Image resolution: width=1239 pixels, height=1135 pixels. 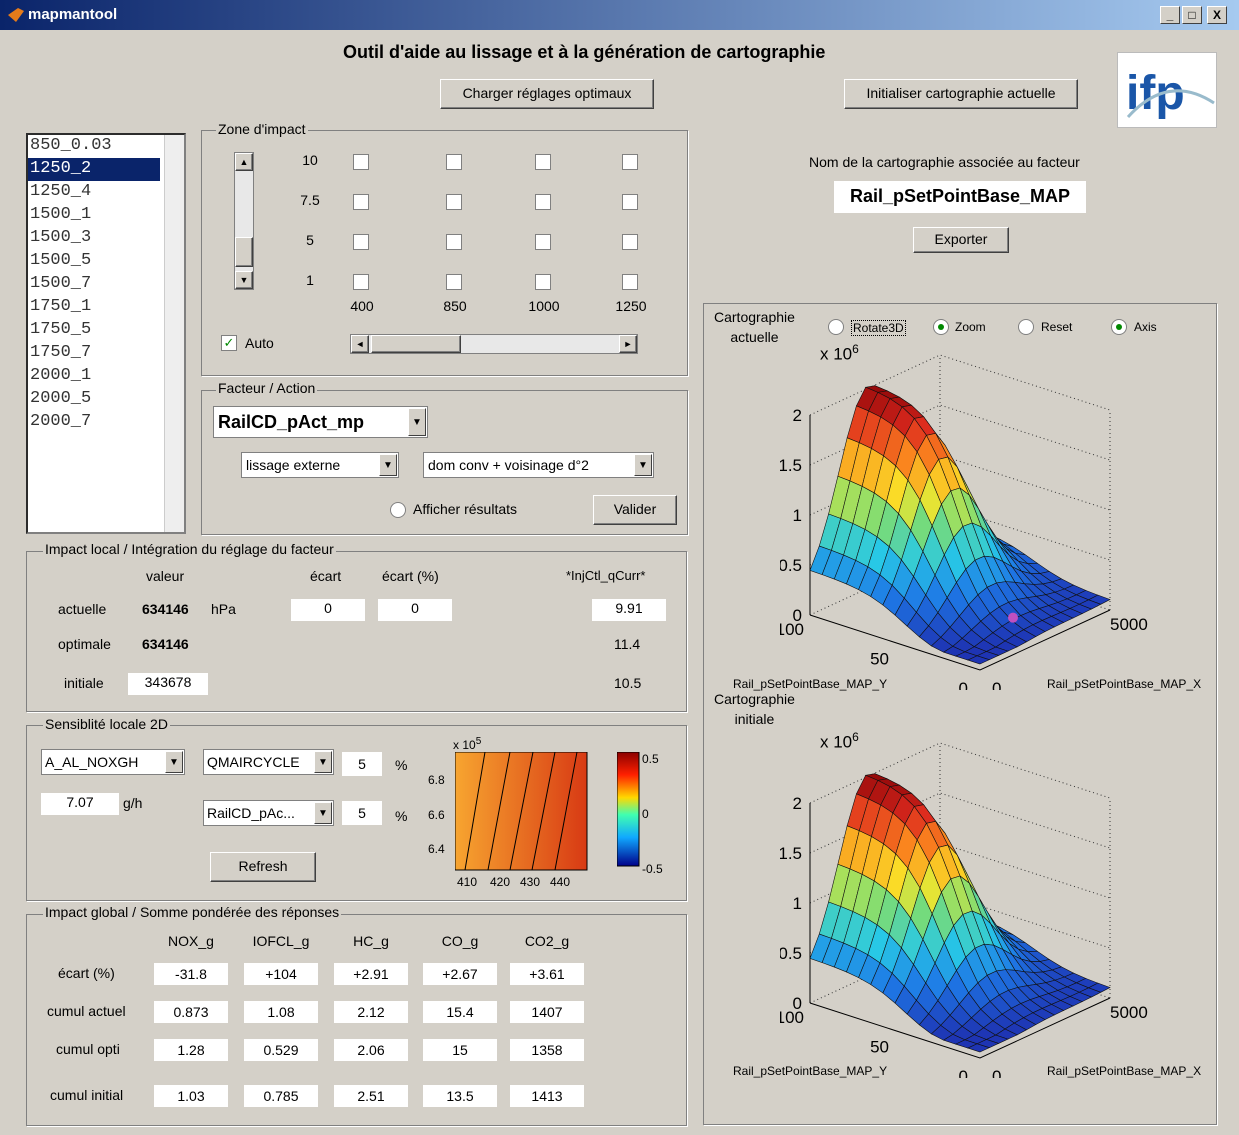 I want to click on global-value-field: 1.03, so click(x=191, y=1096).